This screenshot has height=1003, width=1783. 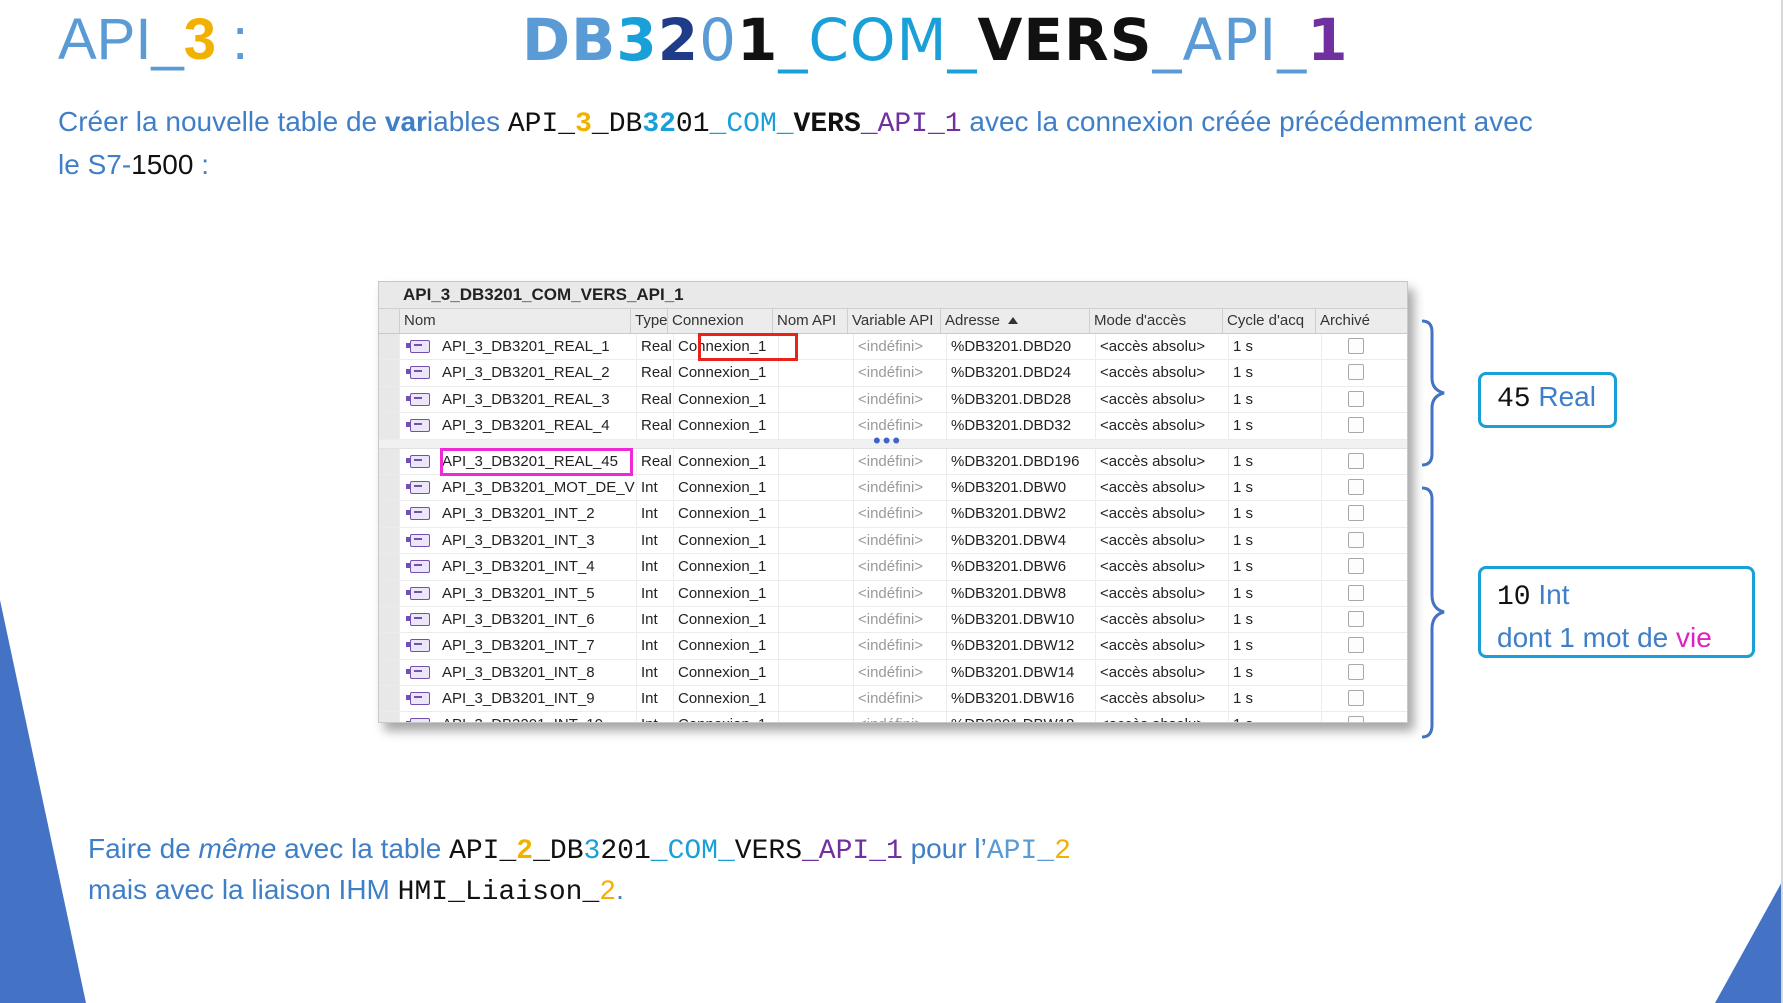 What do you see at coordinates (518, 487) in the screenshot?
I see `tag-name-cell: API_3_DB3201_MOT_DE_VIE` at bounding box center [518, 487].